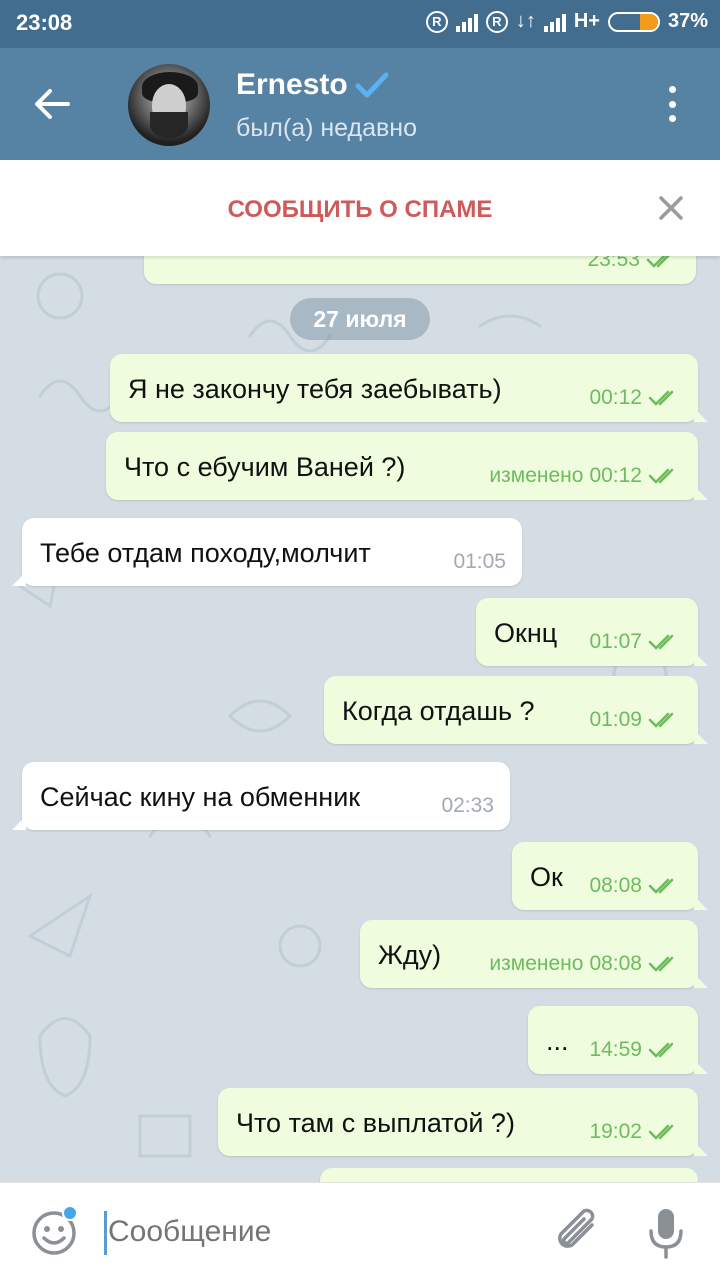  What do you see at coordinates (265, 467) in the screenshot?
I see `message-text: Что с ебучим Ваней ?)` at bounding box center [265, 467].